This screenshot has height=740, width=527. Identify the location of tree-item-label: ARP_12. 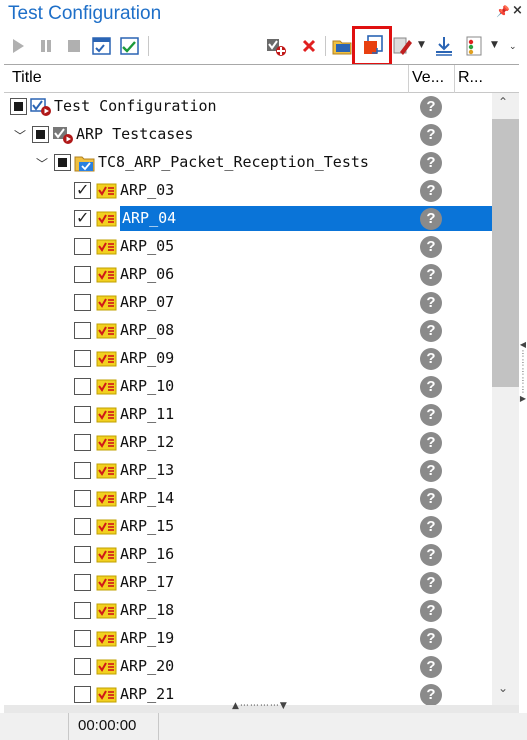
(147, 442).